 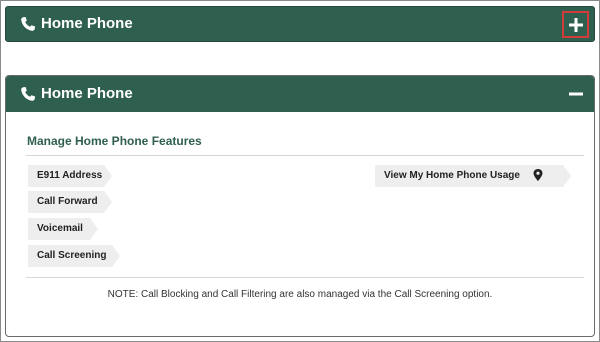 What do you see at coordinates (538, 175) in the screenshot?
I see `map-pin-icon` at bounding box center [538, 175].